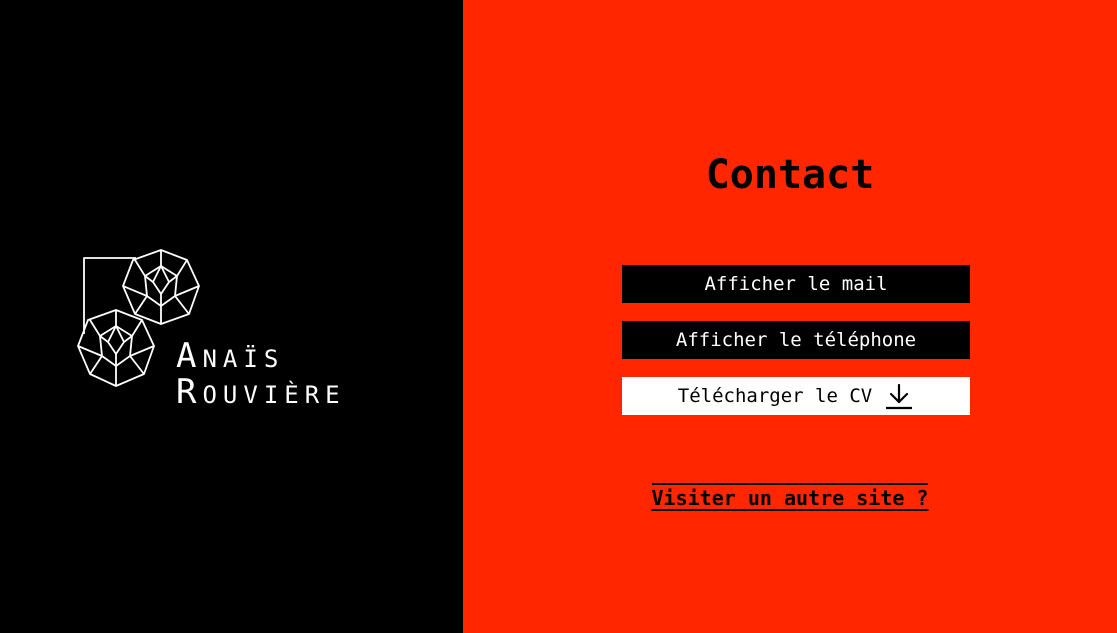 The width and height of the screenshot is (1117, 633). What do you see at coordinates (230, 356) in the screenshot?
I see `brand-name-first: Anaïs` at bounding box center [230, 356].